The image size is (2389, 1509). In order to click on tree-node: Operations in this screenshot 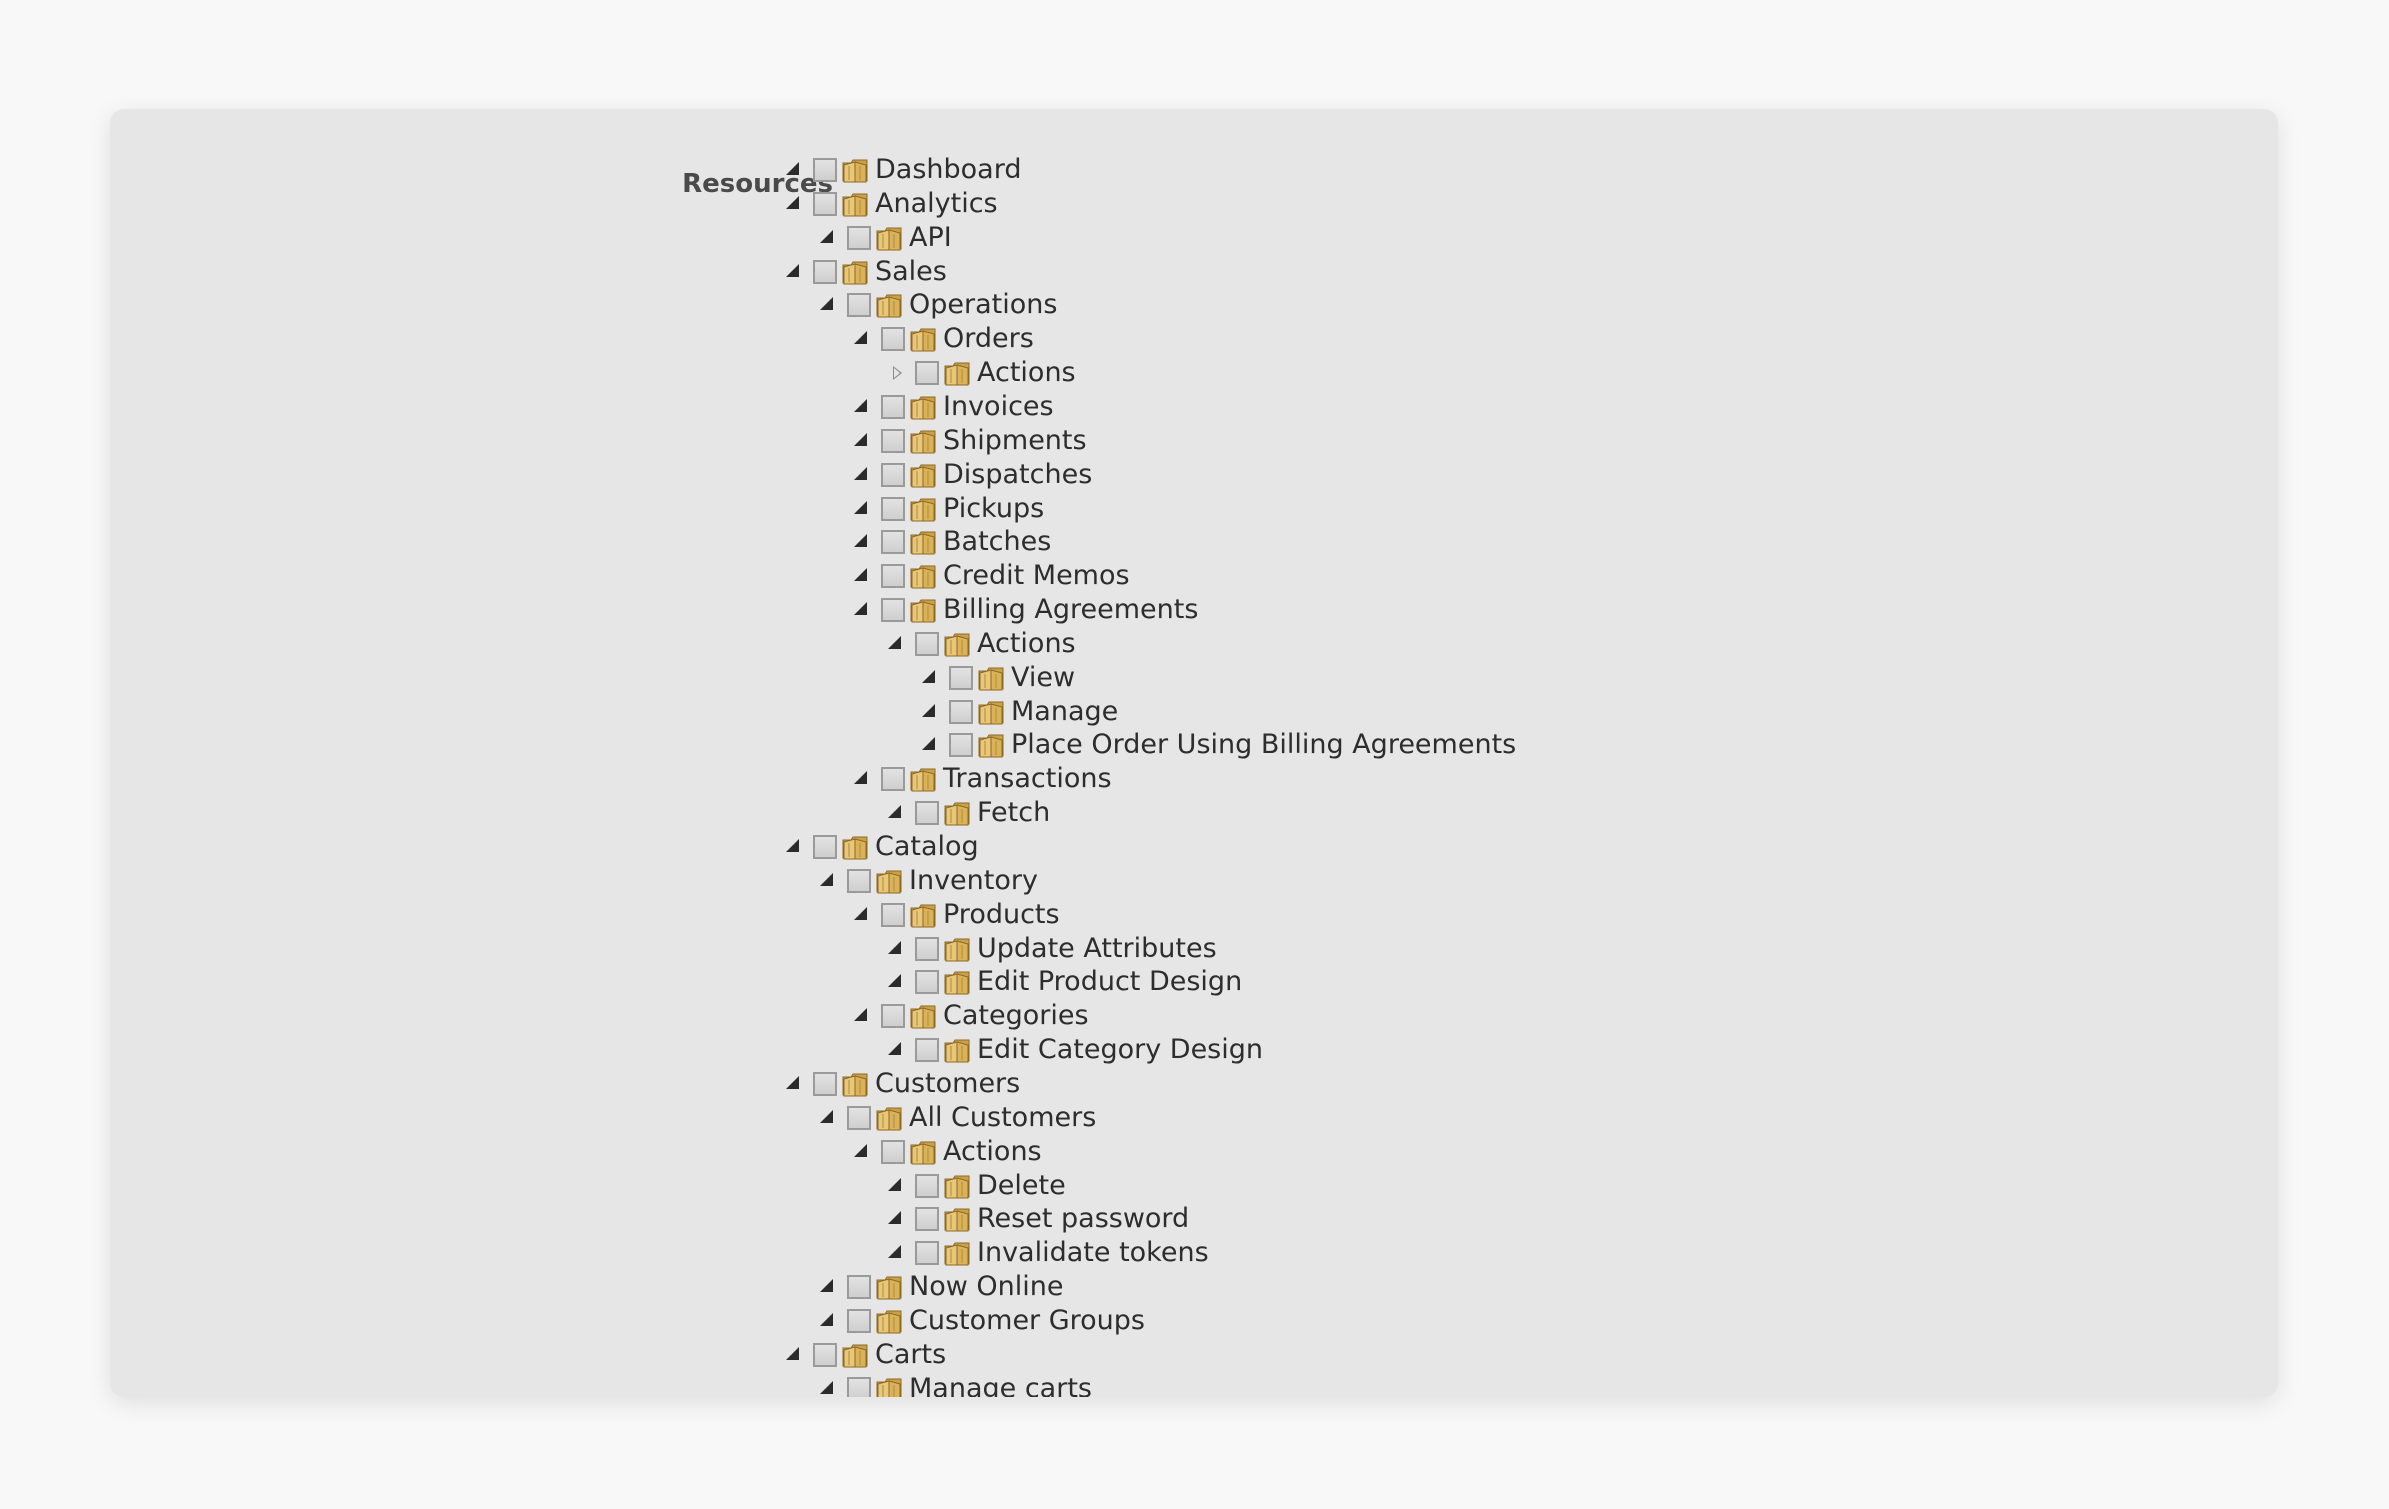, I will do `click(936, 305)`.